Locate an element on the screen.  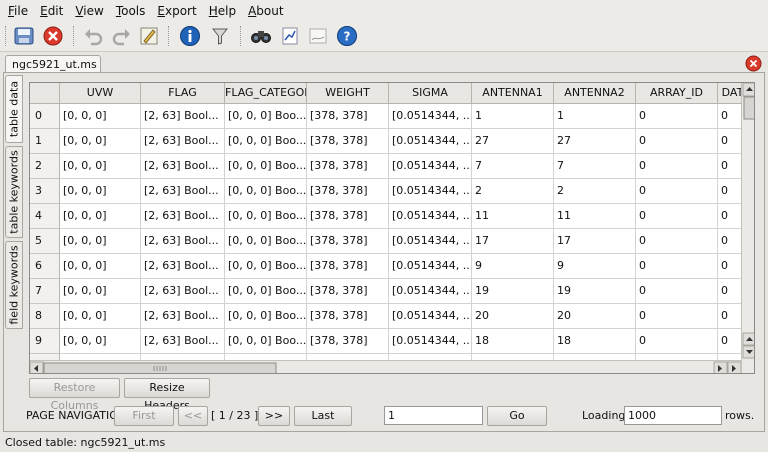
tab-table-data: table data is located at coordinates (14, 109).